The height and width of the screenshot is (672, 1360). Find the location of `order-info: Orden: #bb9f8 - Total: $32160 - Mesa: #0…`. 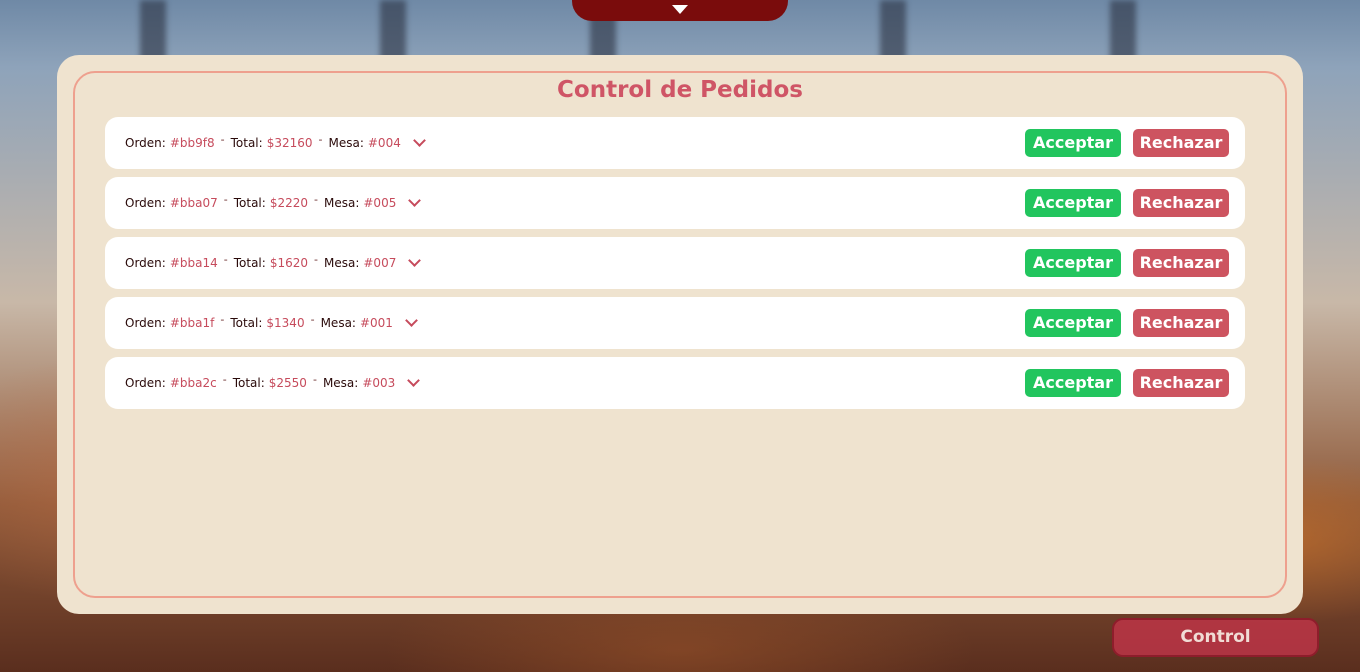

order-info: Orden: #bb9f8 - Total: $32160 - Mesa: #0… is located at coordinates (275, 143).